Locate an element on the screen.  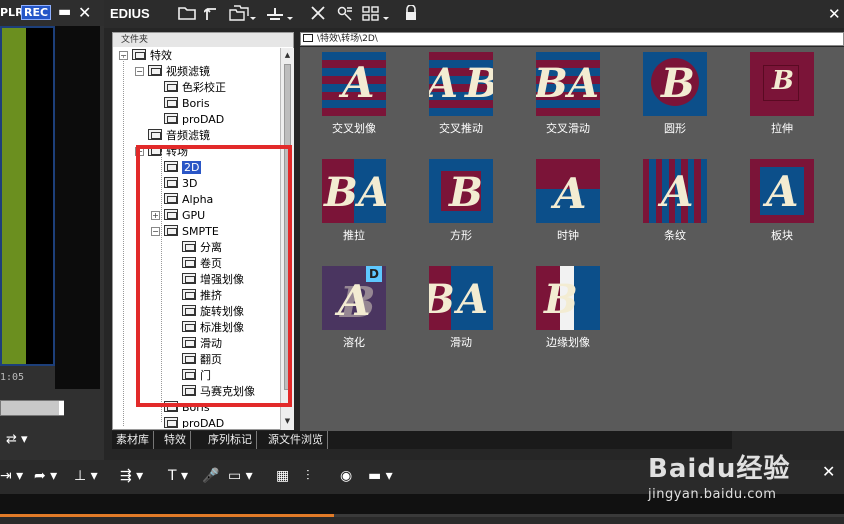
color-icon: ◉ is located at coordinates (346, 476).